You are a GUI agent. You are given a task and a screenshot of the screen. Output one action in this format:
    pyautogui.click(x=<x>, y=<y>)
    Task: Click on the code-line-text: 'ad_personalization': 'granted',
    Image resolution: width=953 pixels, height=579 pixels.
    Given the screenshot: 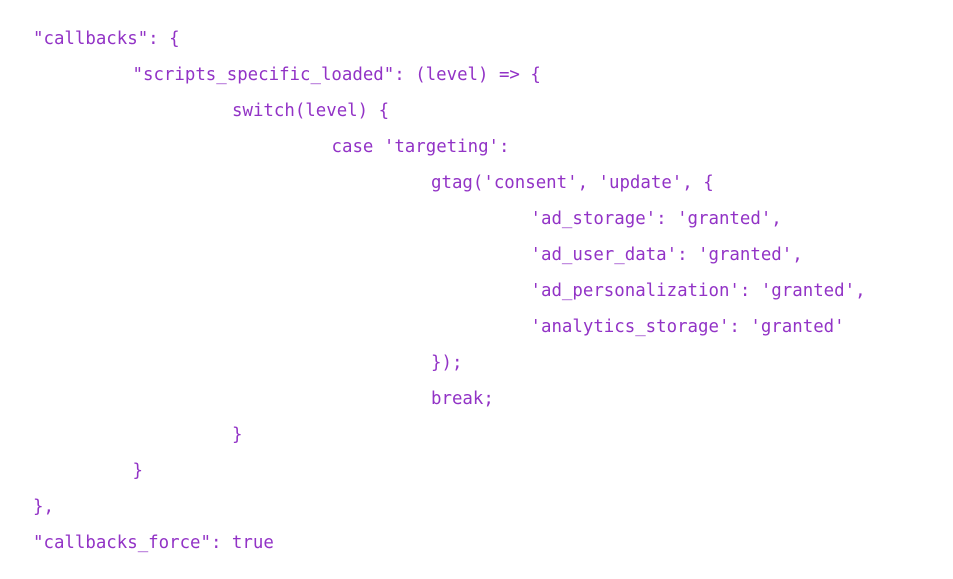 What is the action you would take?
    pyautogui.click(x=698, y=291)
    